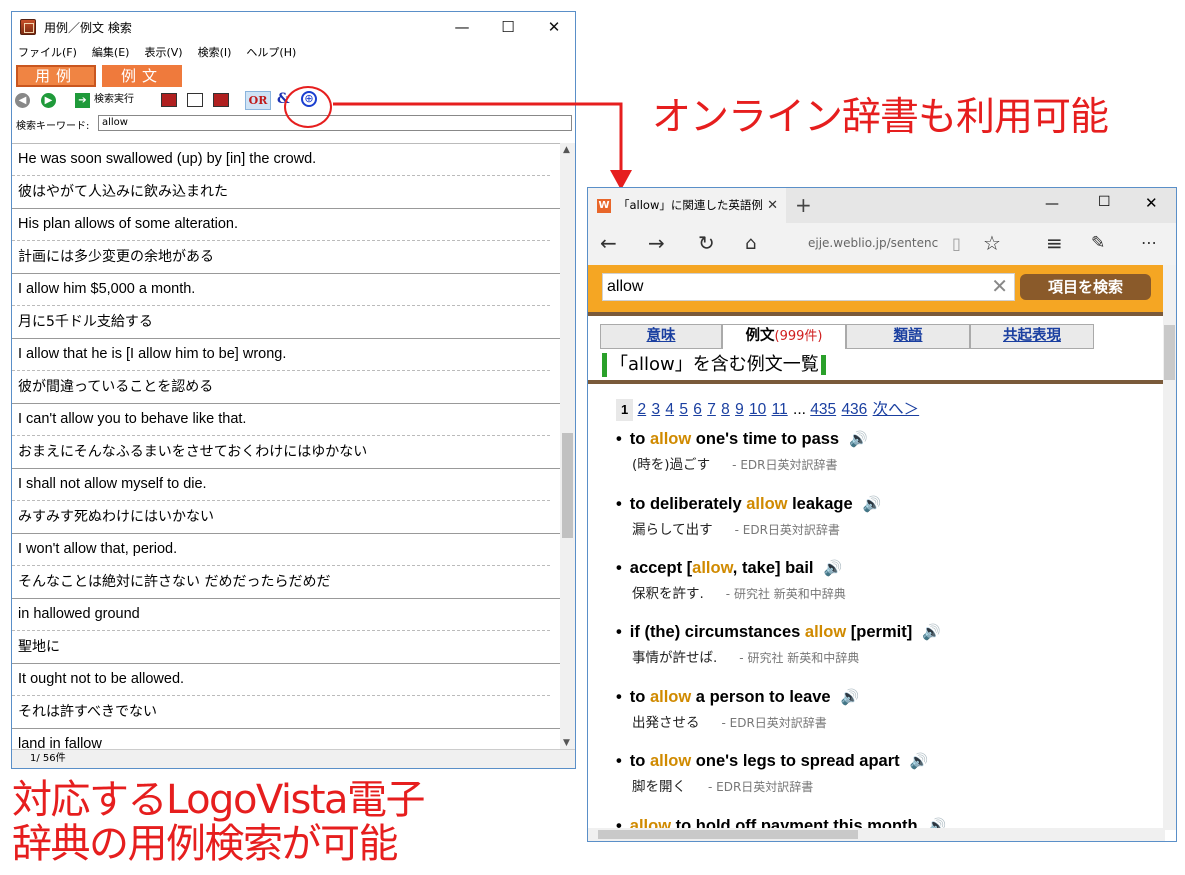 This screenshot has width=1185, height=875. I want to click on nav-bar: ← → ↻ ⌂ ejje.weblio.jp/sentenc ▯ ☆ ≡ ✎ ⋯, so click(882, 244).